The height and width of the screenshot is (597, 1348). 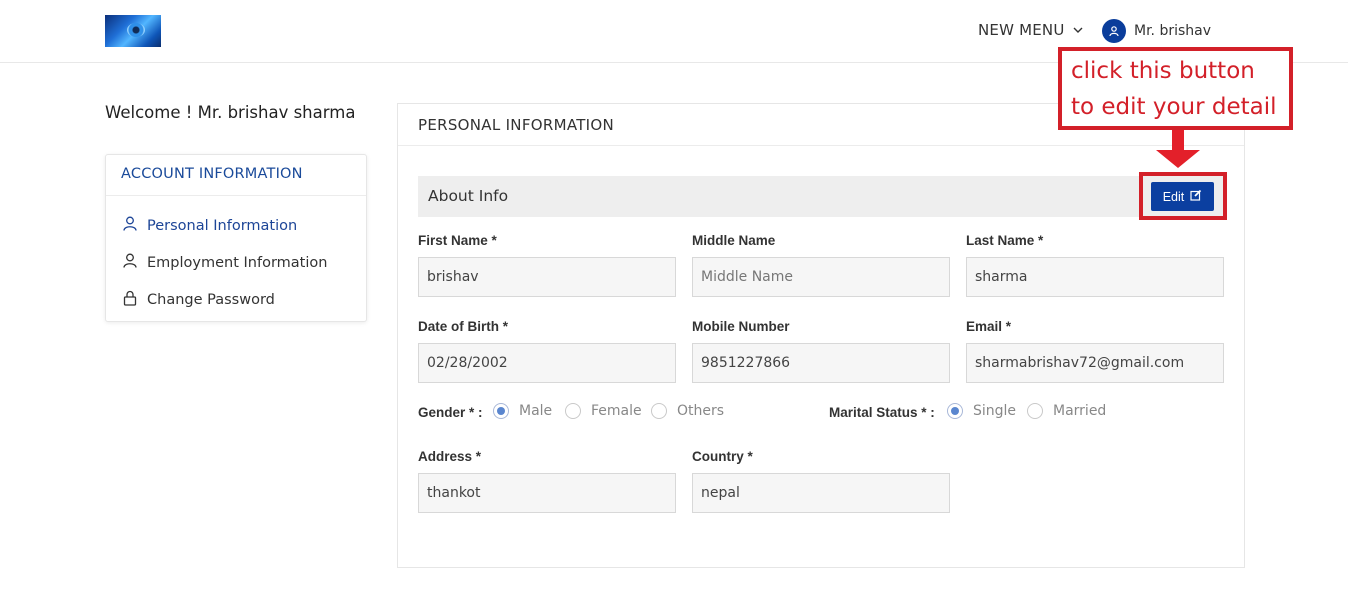 I want to click on gender-female-radio: Female, so click(x=603, y=411).